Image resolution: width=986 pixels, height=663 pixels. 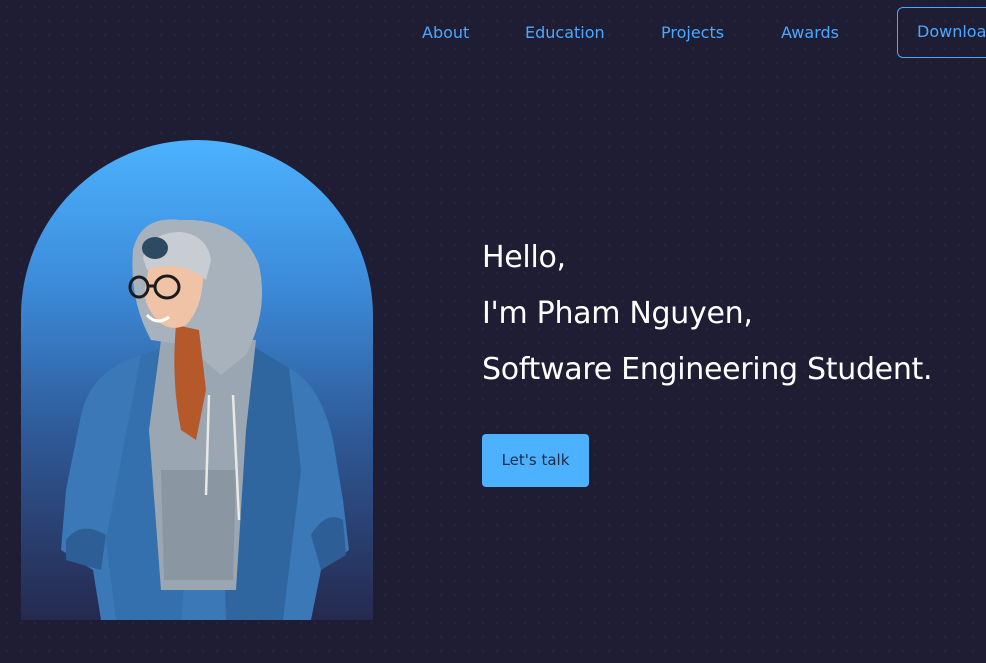 What do you see at coordinates (692, 33) in the screenshot?
I see `nav-link-projects: Projects` at bounding box center [692, 33].